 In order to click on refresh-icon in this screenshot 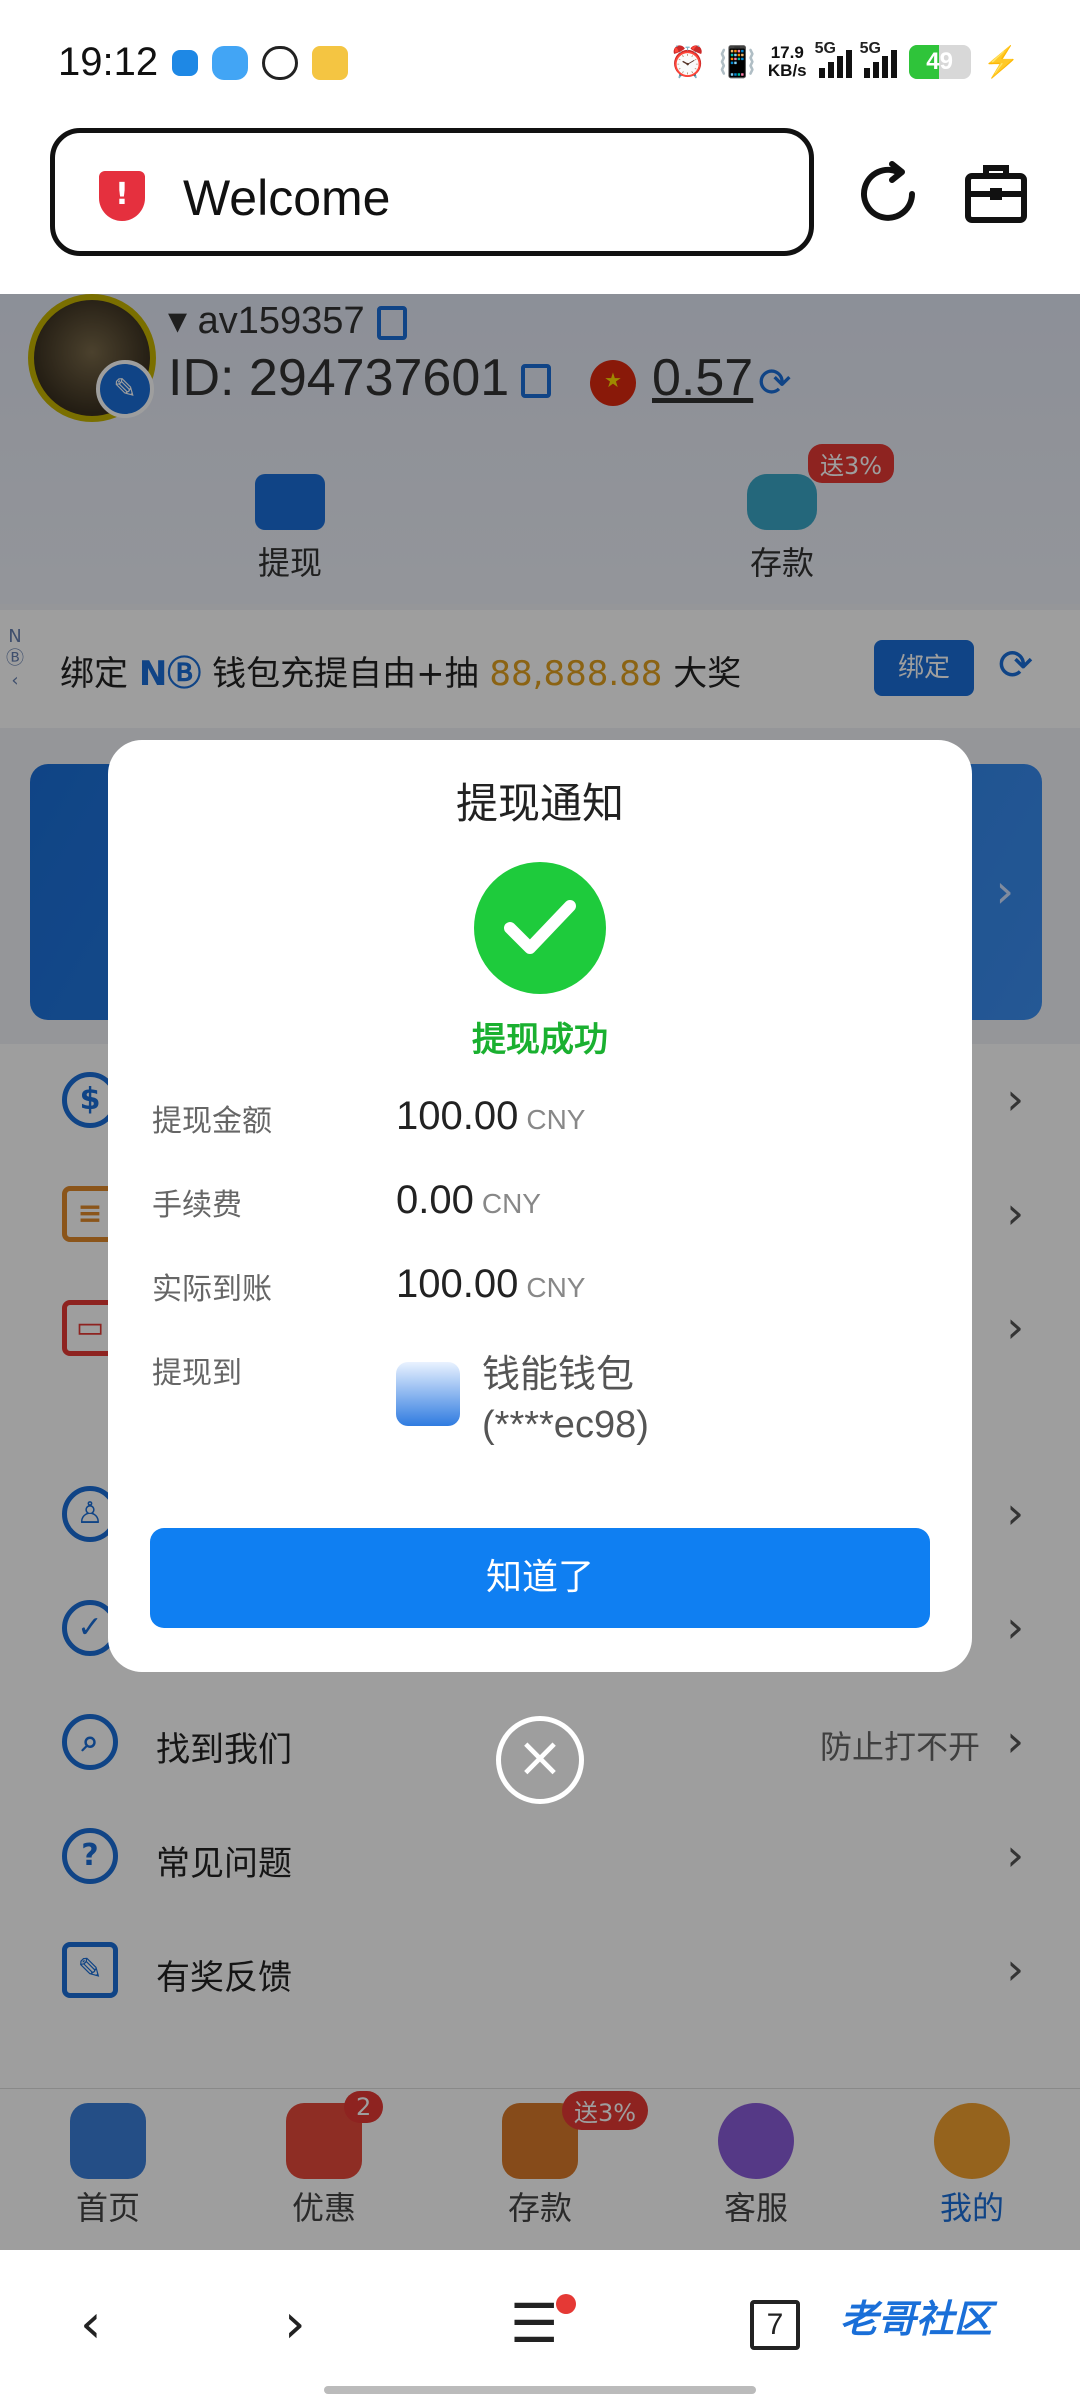, I will do `click(888, 194)`.